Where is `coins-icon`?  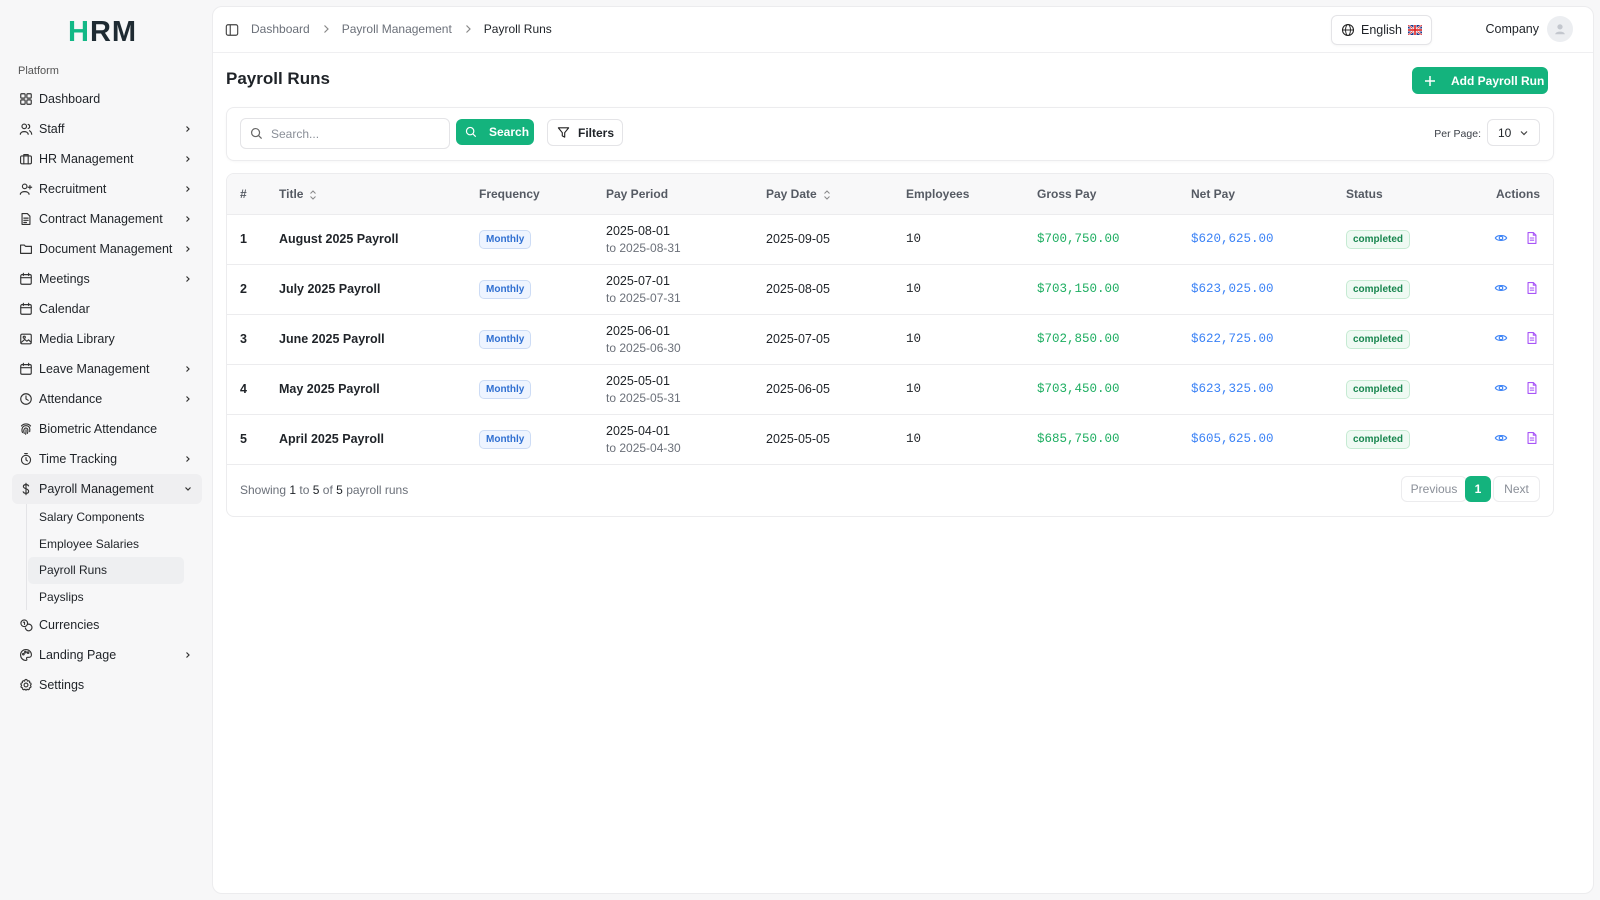
coins-icon is located at coordinates (26, 625).